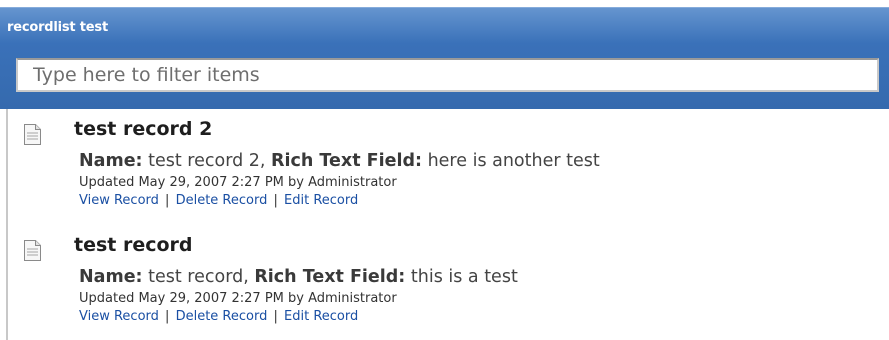 This screenshot has width=889, height=340. What do you see at coordinates (511, 161) in the screenshot?
I see `rich-text-value: here is another test` at bounding box center [511, 161].